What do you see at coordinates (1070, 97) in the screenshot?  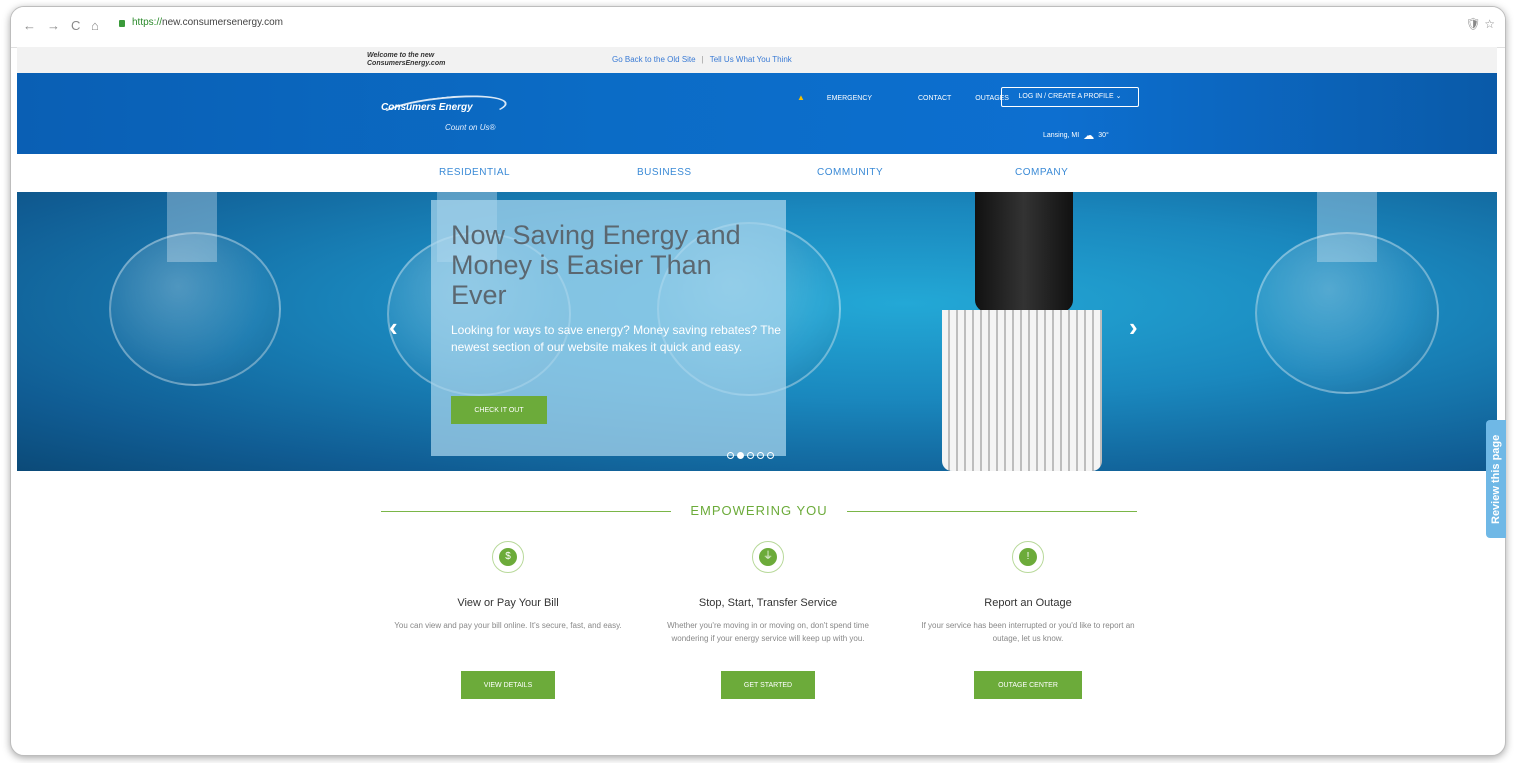 I see `login-button: LOG IN / CREATE A PROFILE ⌄` at bounding box center [1070, 97].